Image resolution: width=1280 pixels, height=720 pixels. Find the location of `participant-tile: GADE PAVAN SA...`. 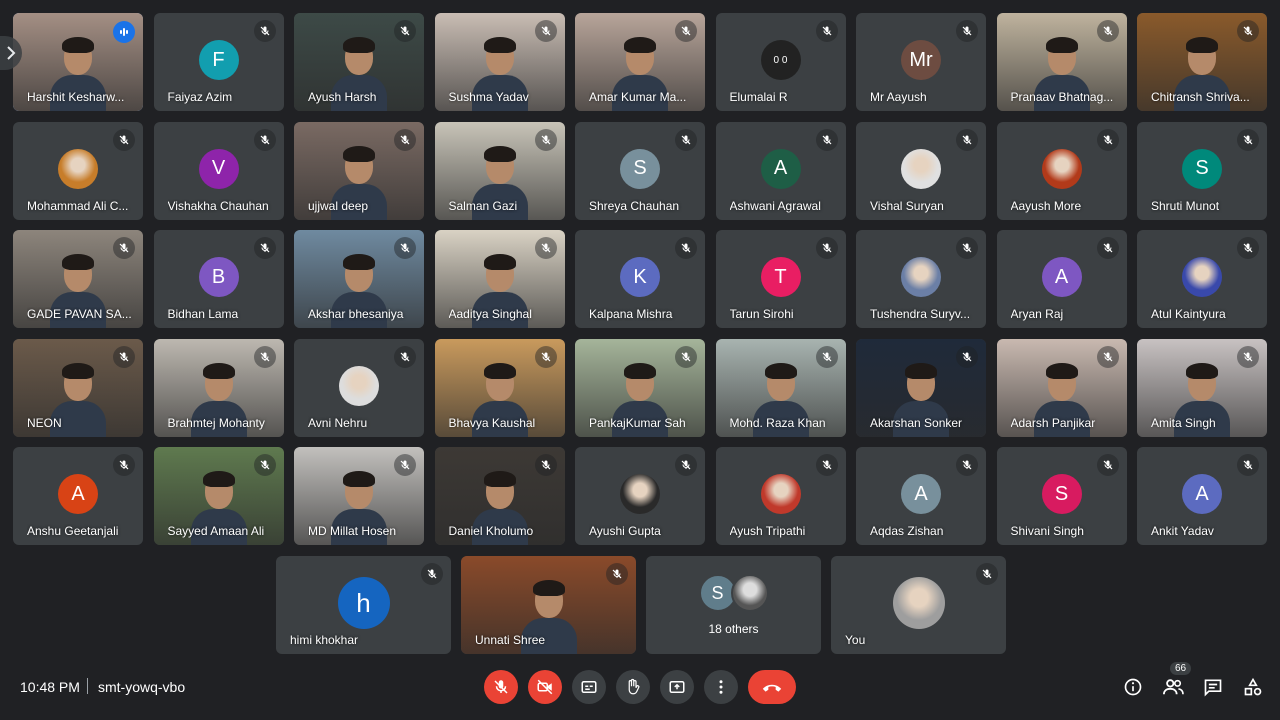

participant-tile: GADE PAVAN SA... is located at coordinates (78, 279).